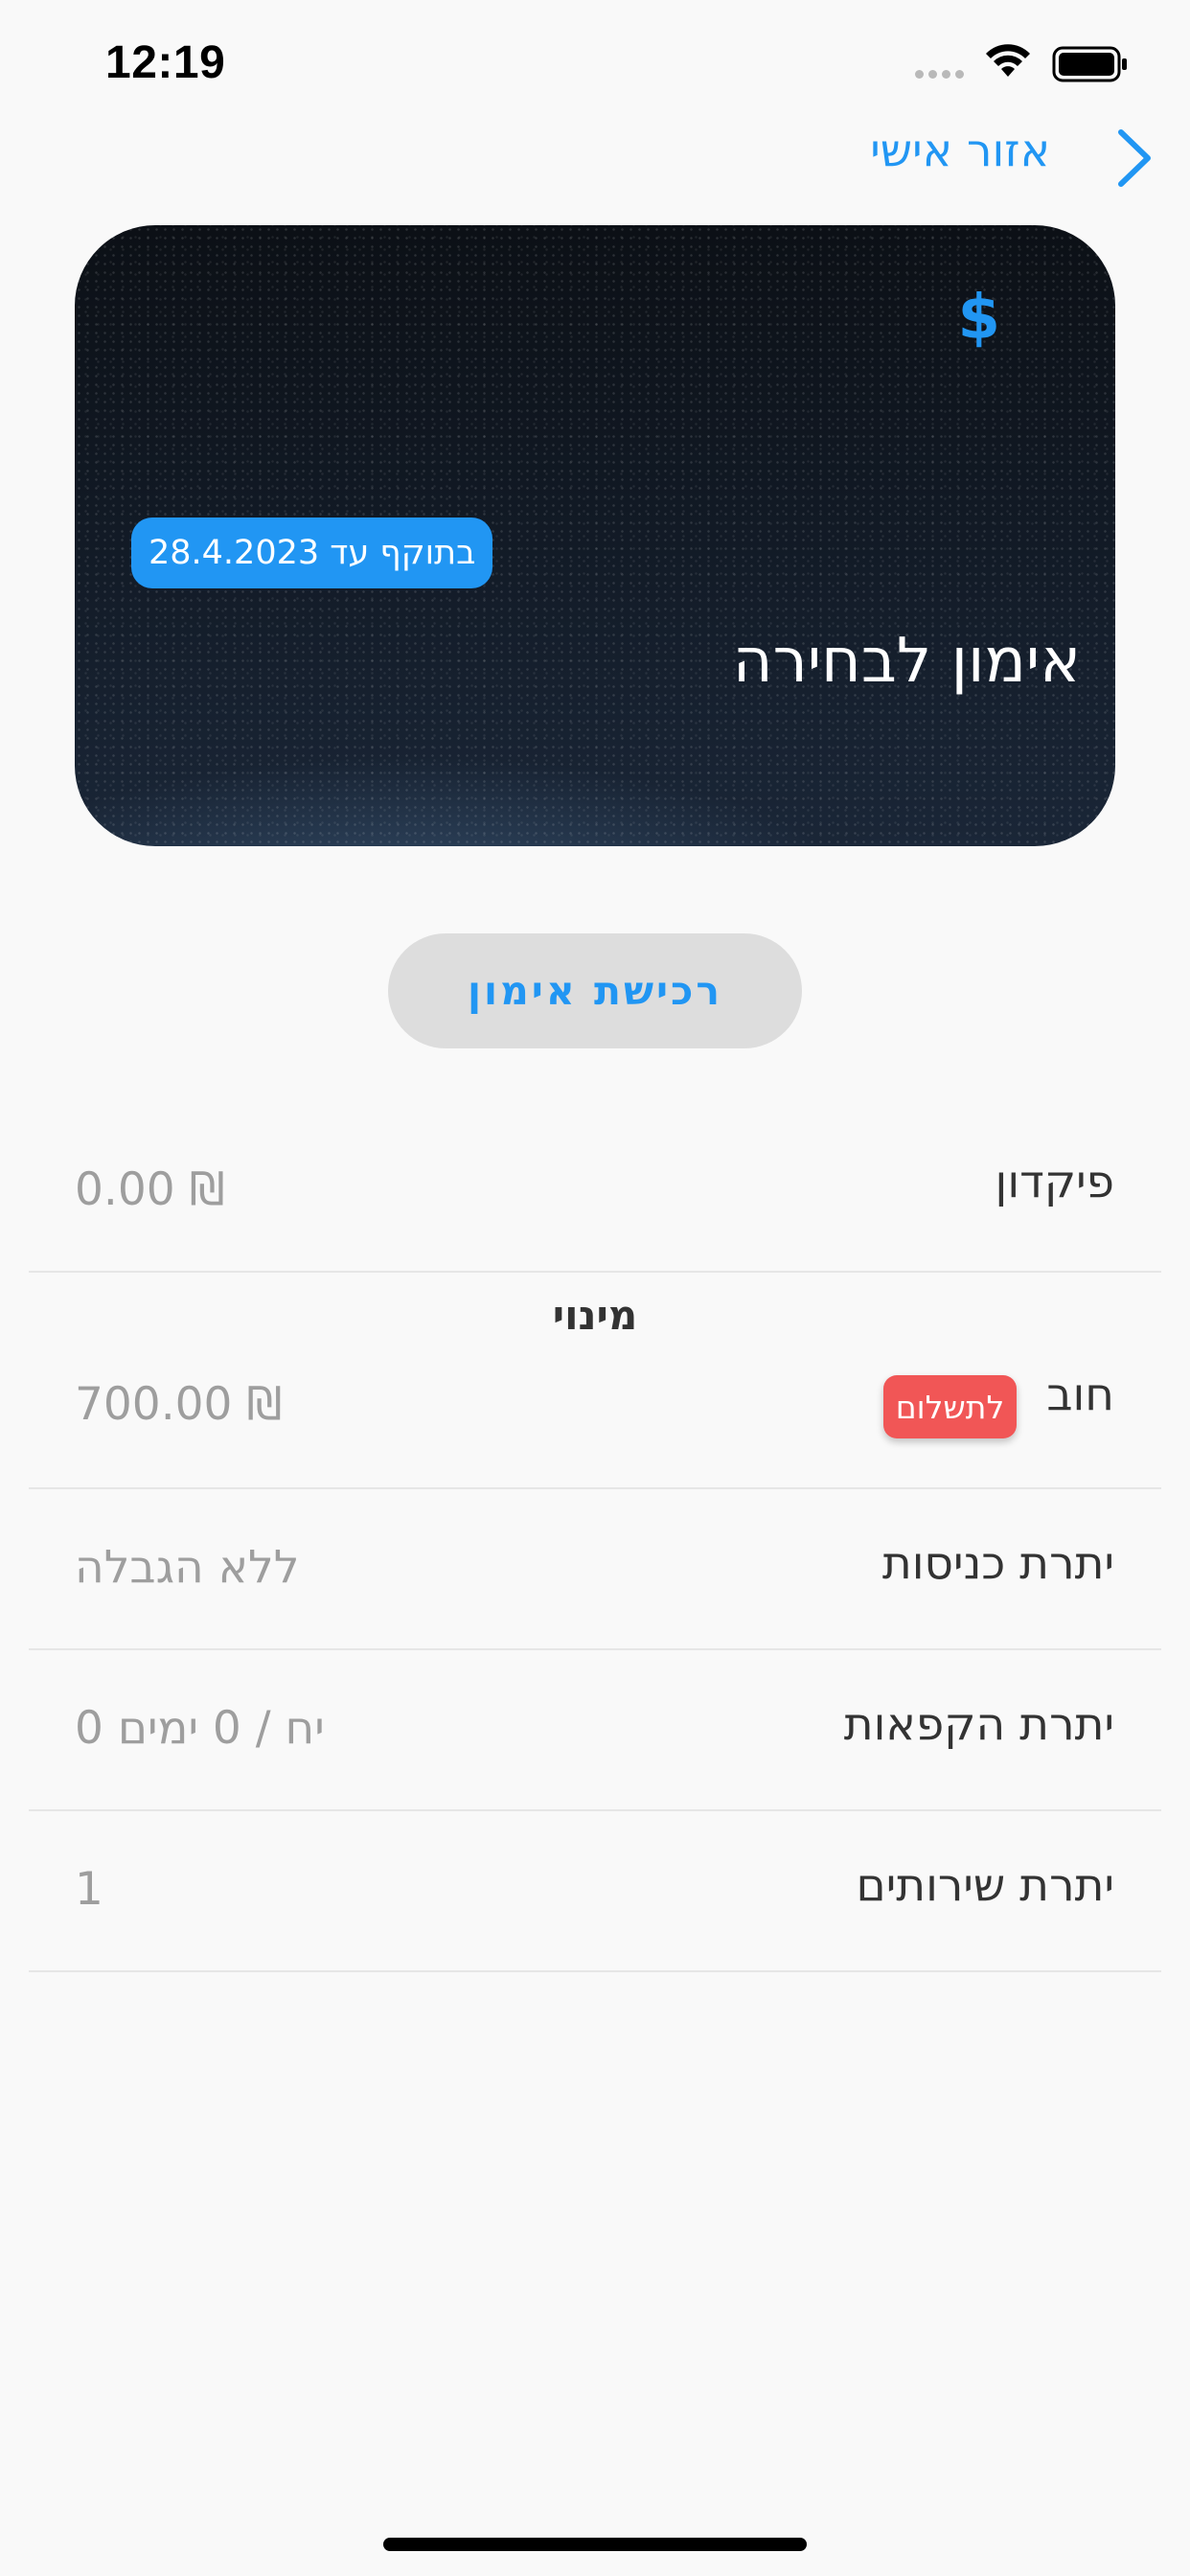 The height and width of the screenshot is (2576, 1190). What do you see at coordinates (985, 1885) in the screenshot?
I see `services-balance-label: יתרת שירותים` at bounding box center [985, 1885].